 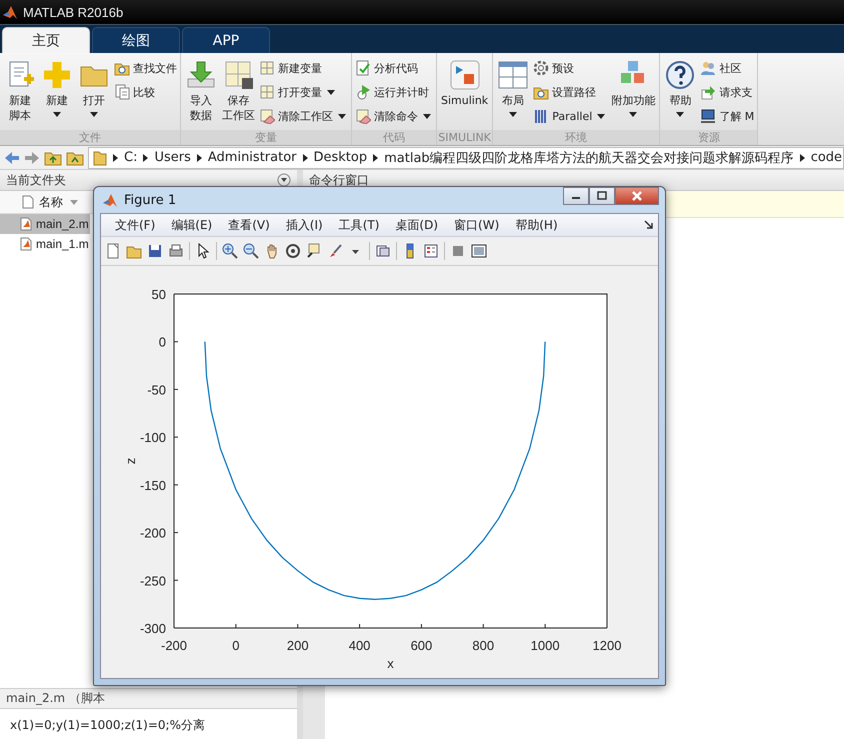 What do you see at coordinates (107, 725) in the screenshot?
I see `code-preview: x(1)=0;y(1)=1000;z(1)=0;%分离` at bounding box center [107, 725].